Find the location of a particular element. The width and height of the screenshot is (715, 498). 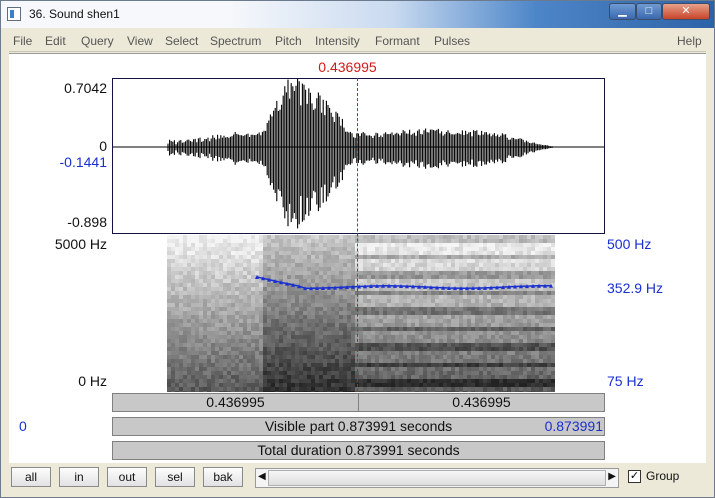

title-bar: 36. Sound shen1 ▁ □ ✕ is located at coordinates (357, 14).